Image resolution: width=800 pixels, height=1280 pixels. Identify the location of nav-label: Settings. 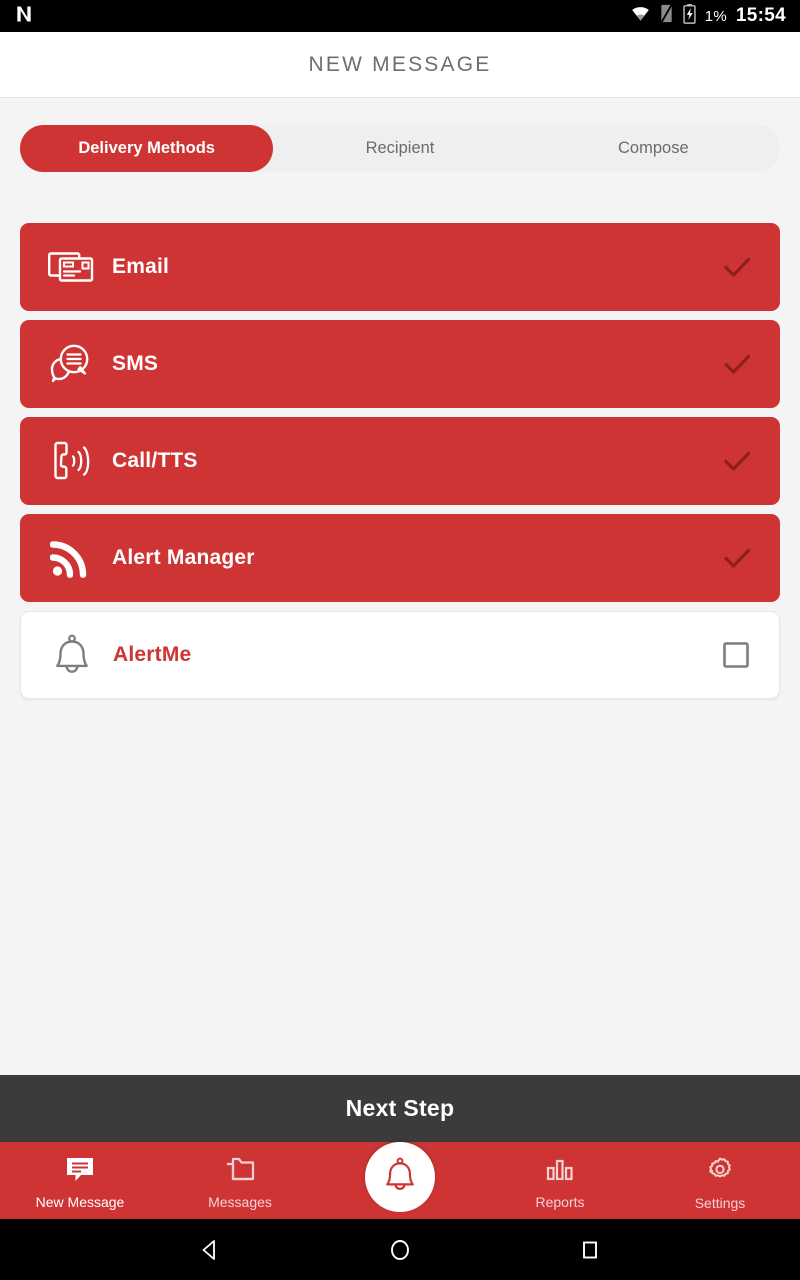
(720, 1202).